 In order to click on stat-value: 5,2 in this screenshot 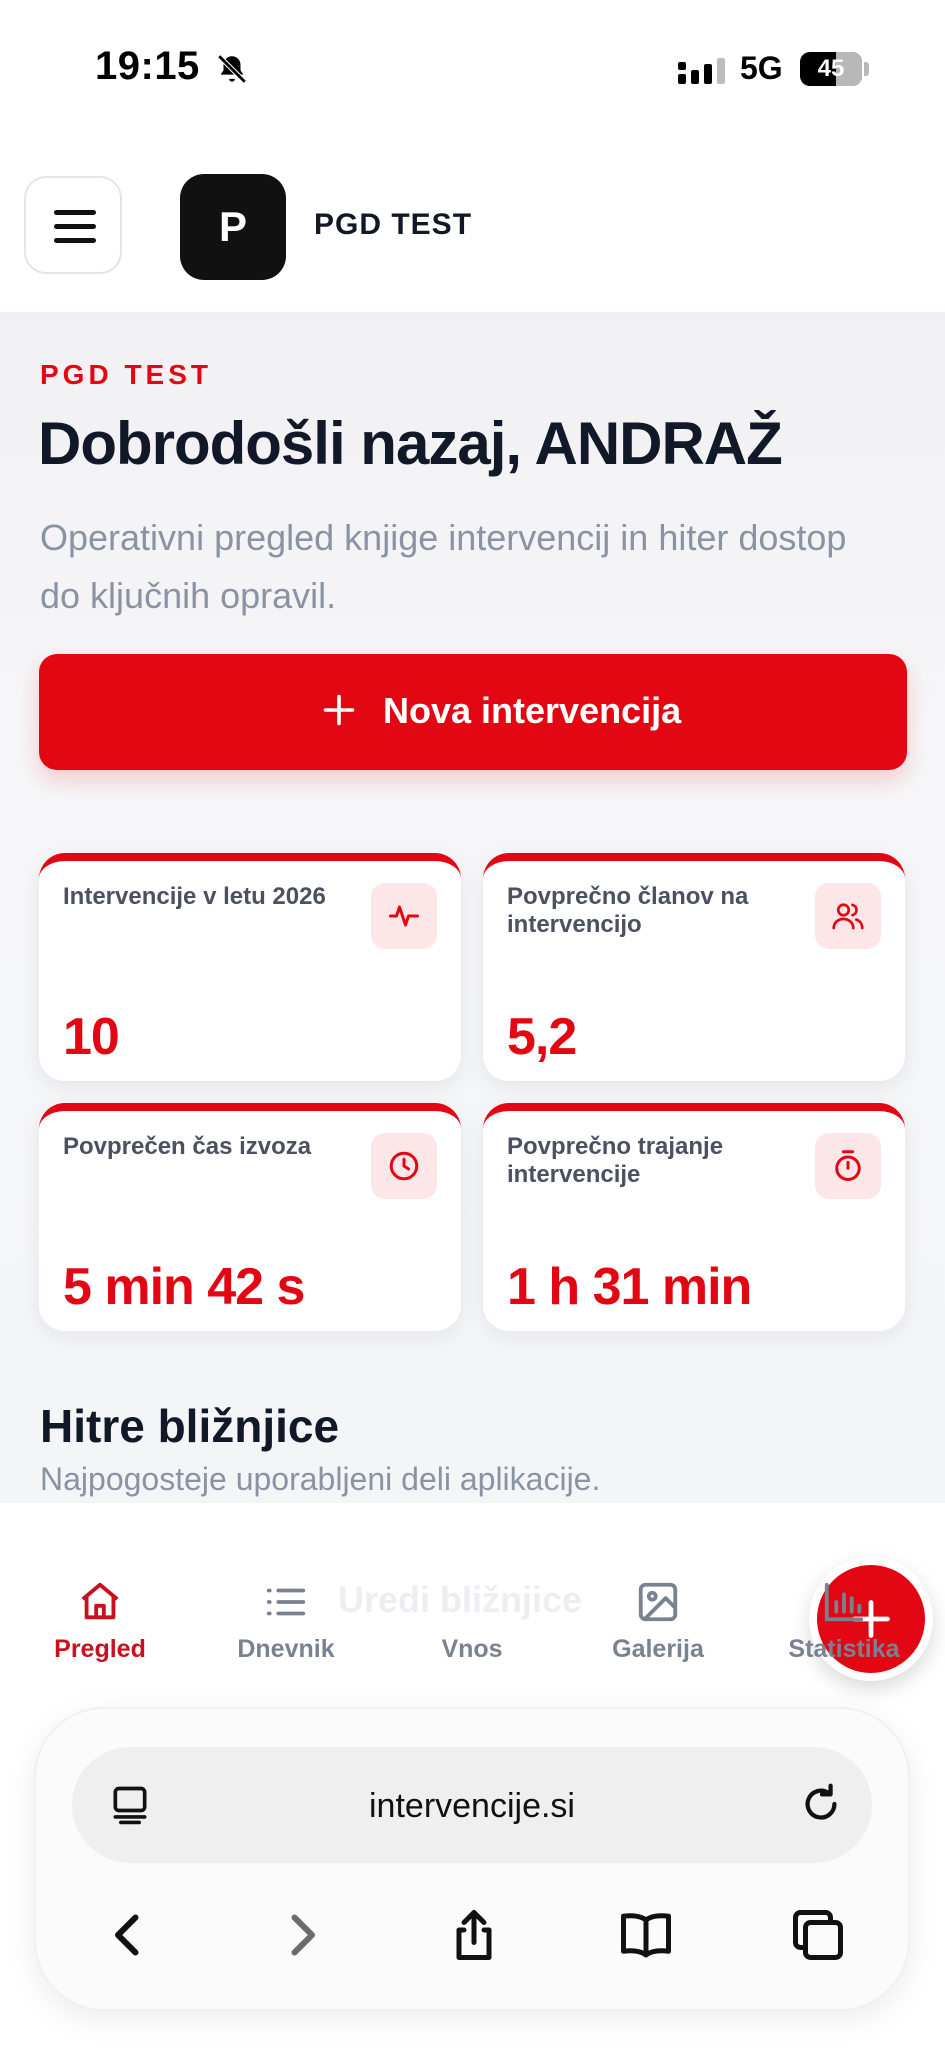, I will do `click(542, 1037)`.